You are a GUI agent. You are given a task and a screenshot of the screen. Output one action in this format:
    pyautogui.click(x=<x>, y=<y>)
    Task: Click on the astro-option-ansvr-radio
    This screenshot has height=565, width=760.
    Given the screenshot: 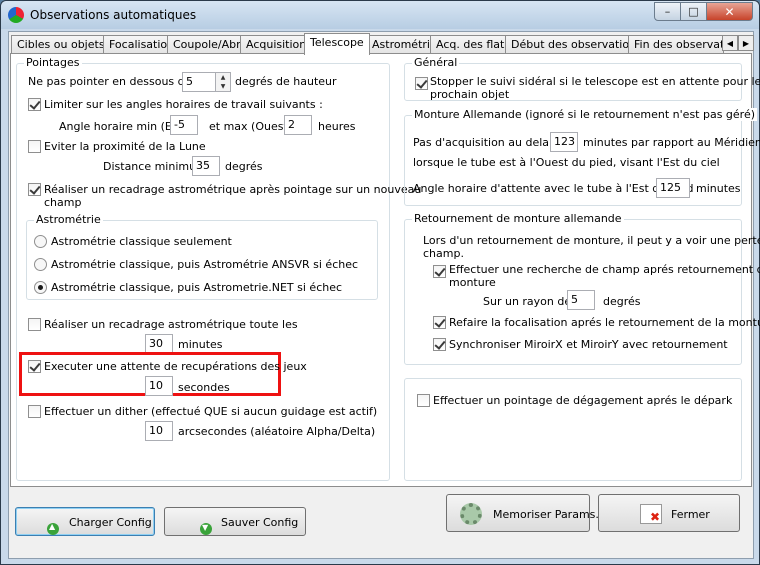 What is the action you would take?
    pyautogui.click(x=40, y=264)
    